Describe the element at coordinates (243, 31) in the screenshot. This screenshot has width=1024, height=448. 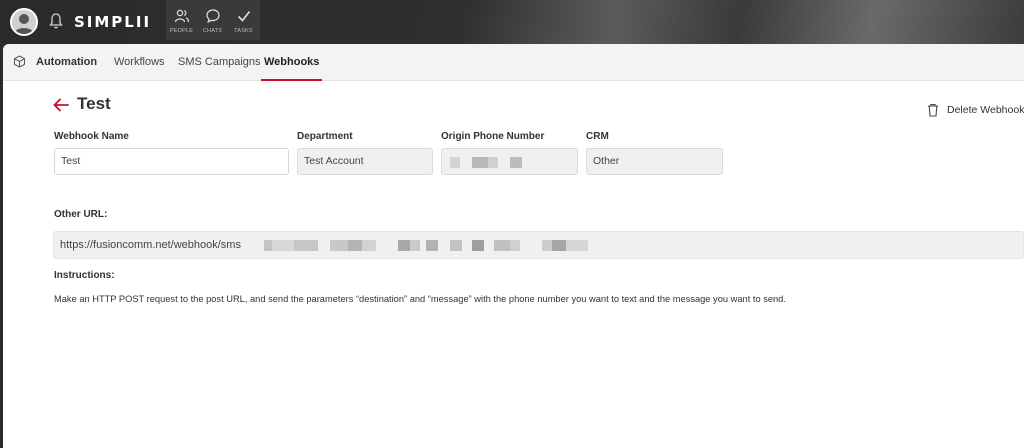
I see `nav-tasks-label: TASKS` at that location.